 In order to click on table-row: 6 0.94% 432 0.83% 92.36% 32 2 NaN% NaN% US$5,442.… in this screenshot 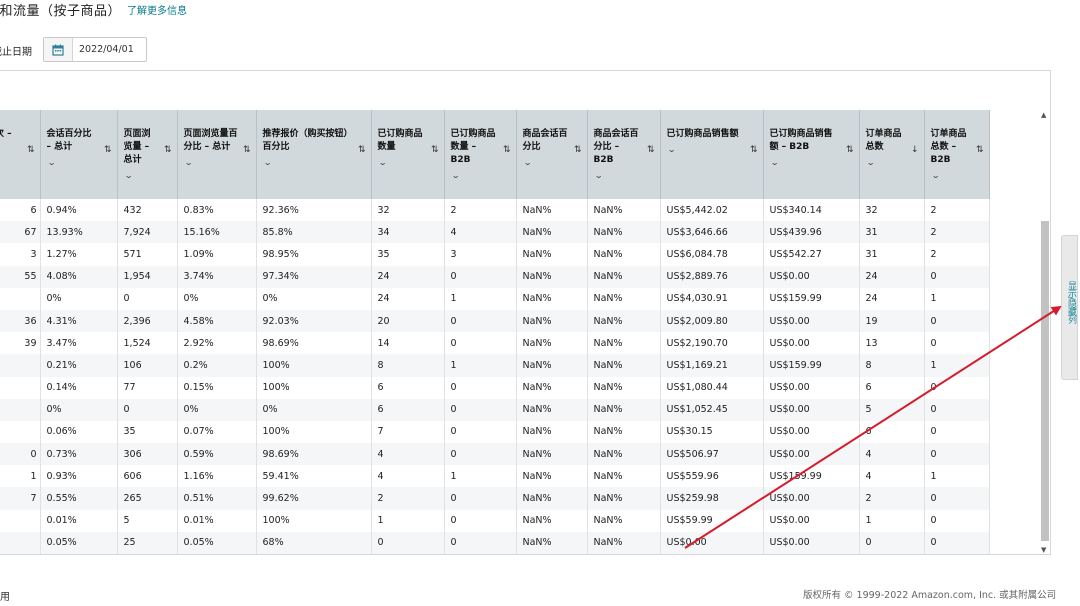, I will do `click(495, 210)`.